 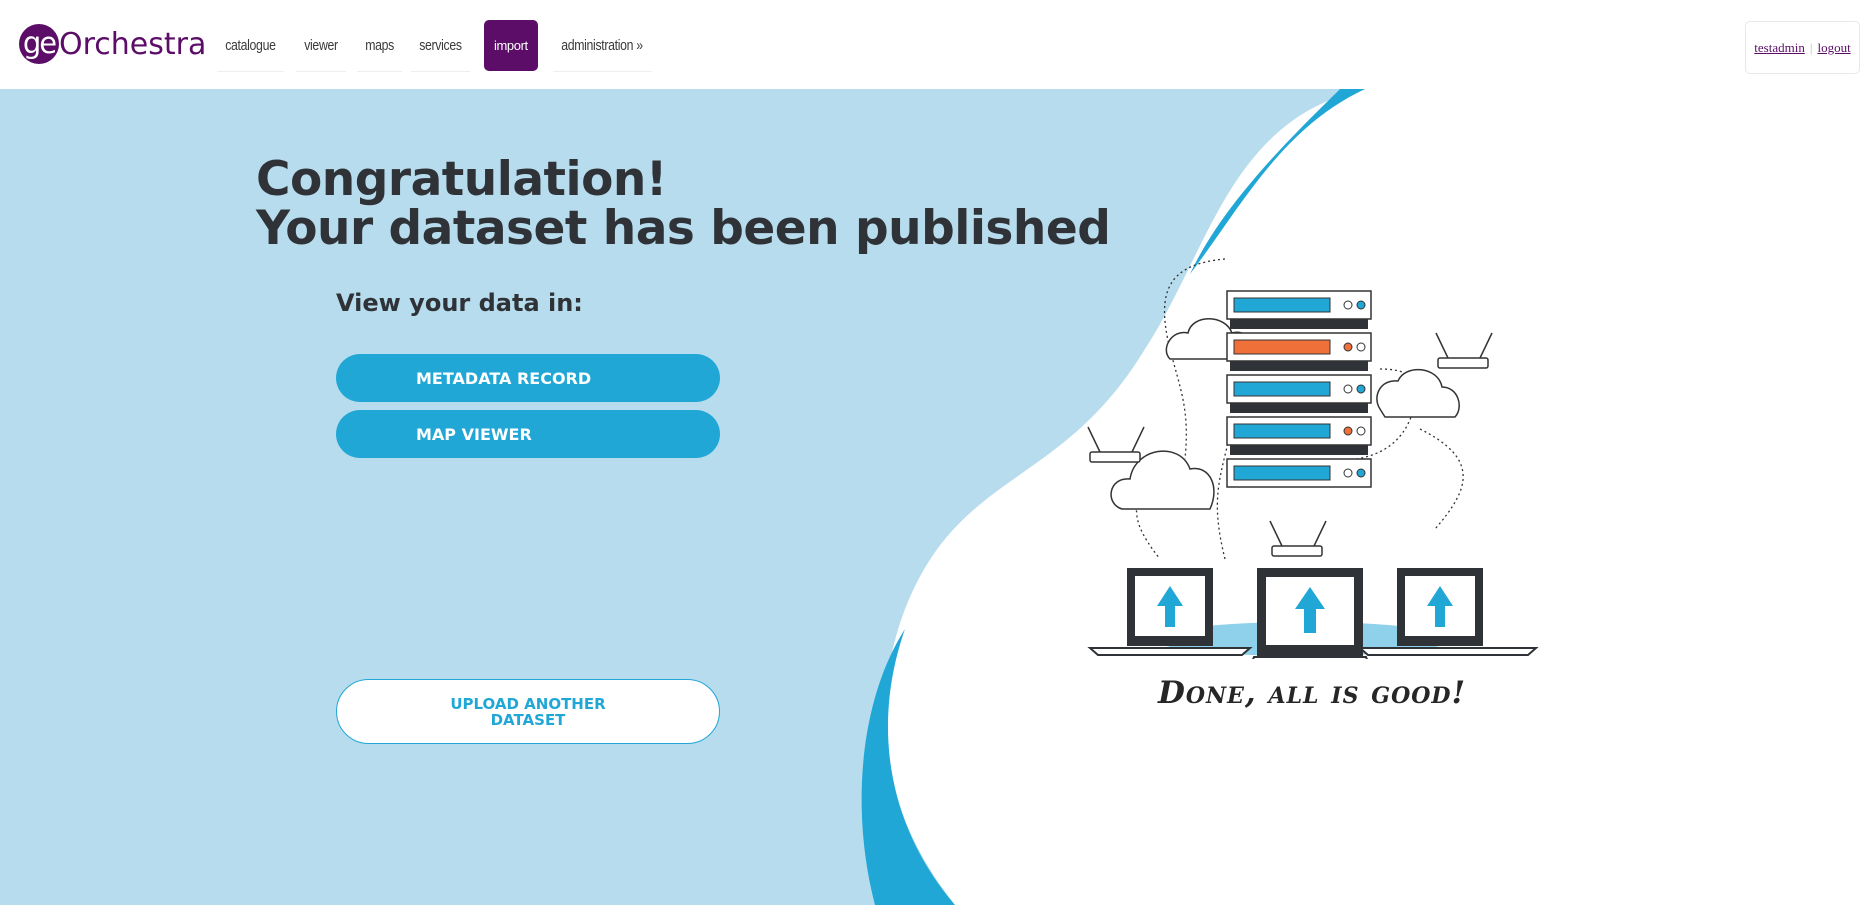 I want to click on nav-import: import, so click(x=511, y=45).